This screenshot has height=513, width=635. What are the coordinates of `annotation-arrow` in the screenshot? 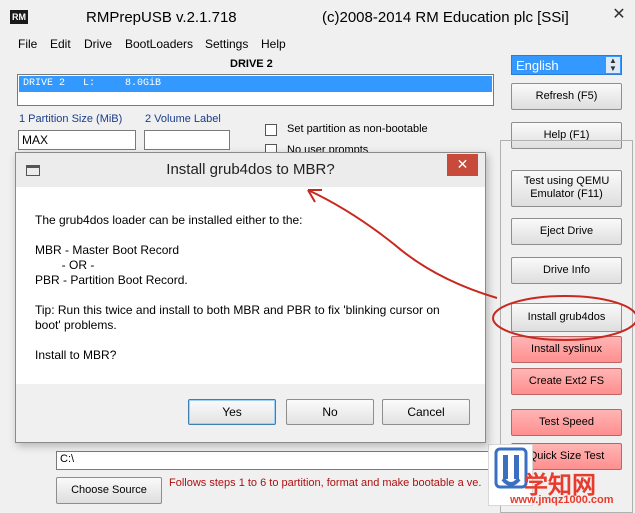 It's located at (402, 244).